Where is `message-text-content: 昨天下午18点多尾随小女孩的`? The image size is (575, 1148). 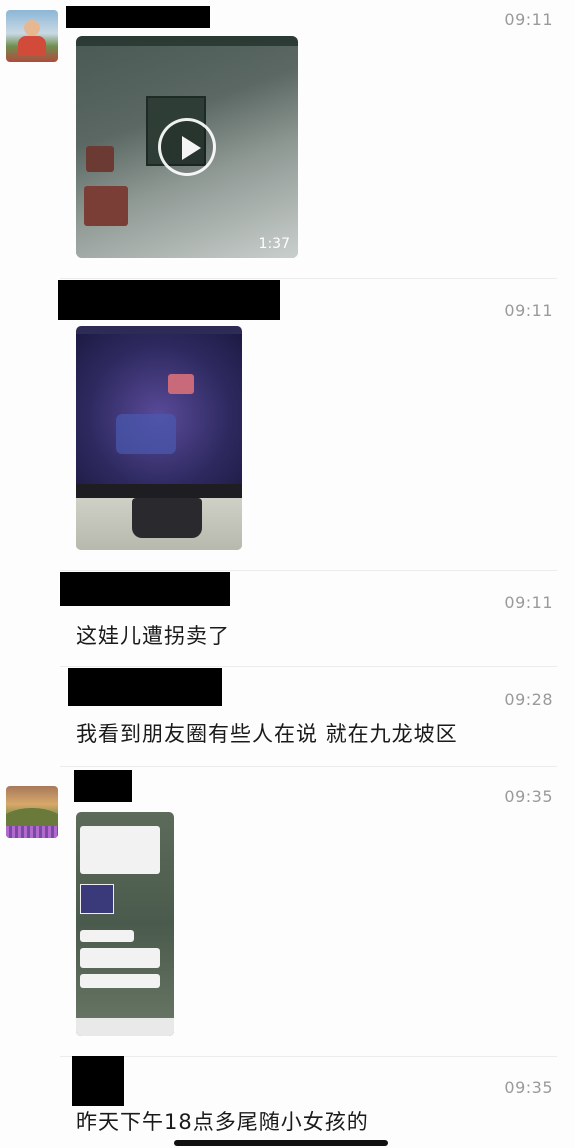 message-text-content: 昨天下午18点多尾随小女孩的 is located at coordinates (222, 1122).